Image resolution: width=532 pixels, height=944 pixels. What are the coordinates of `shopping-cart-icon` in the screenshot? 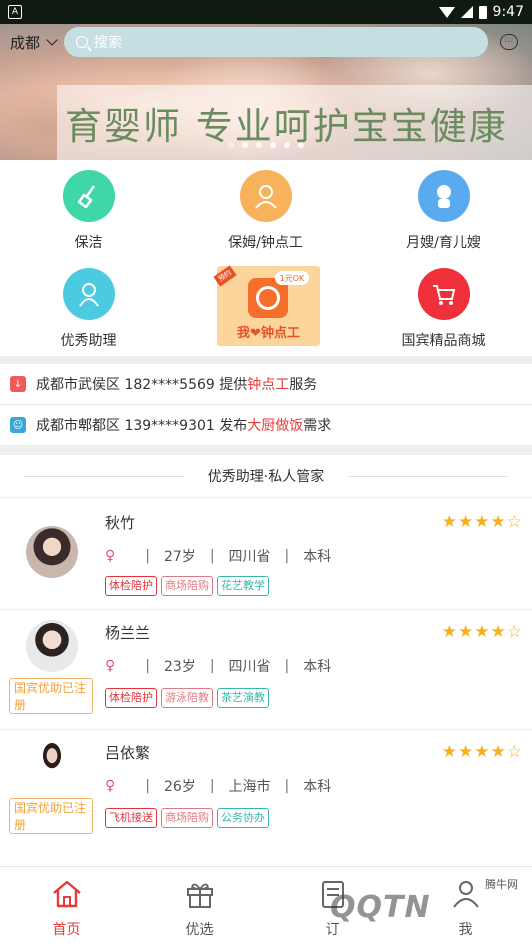 It's located at (443, 294).